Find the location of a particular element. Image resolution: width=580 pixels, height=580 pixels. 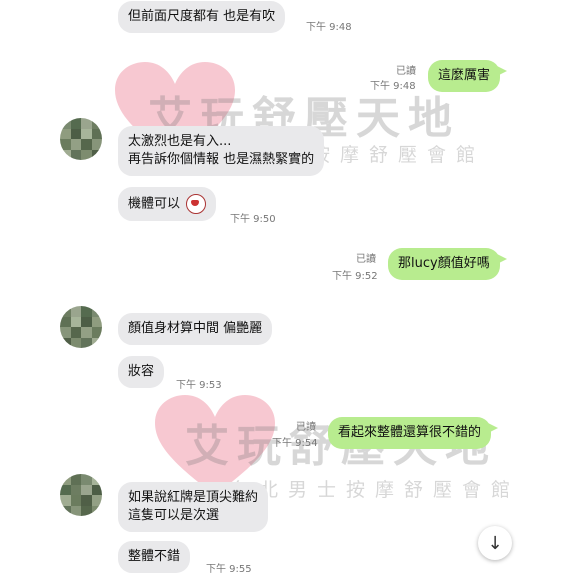

message-text: 看起來整體還算很不錯的 is located at coordinates (410, 432).